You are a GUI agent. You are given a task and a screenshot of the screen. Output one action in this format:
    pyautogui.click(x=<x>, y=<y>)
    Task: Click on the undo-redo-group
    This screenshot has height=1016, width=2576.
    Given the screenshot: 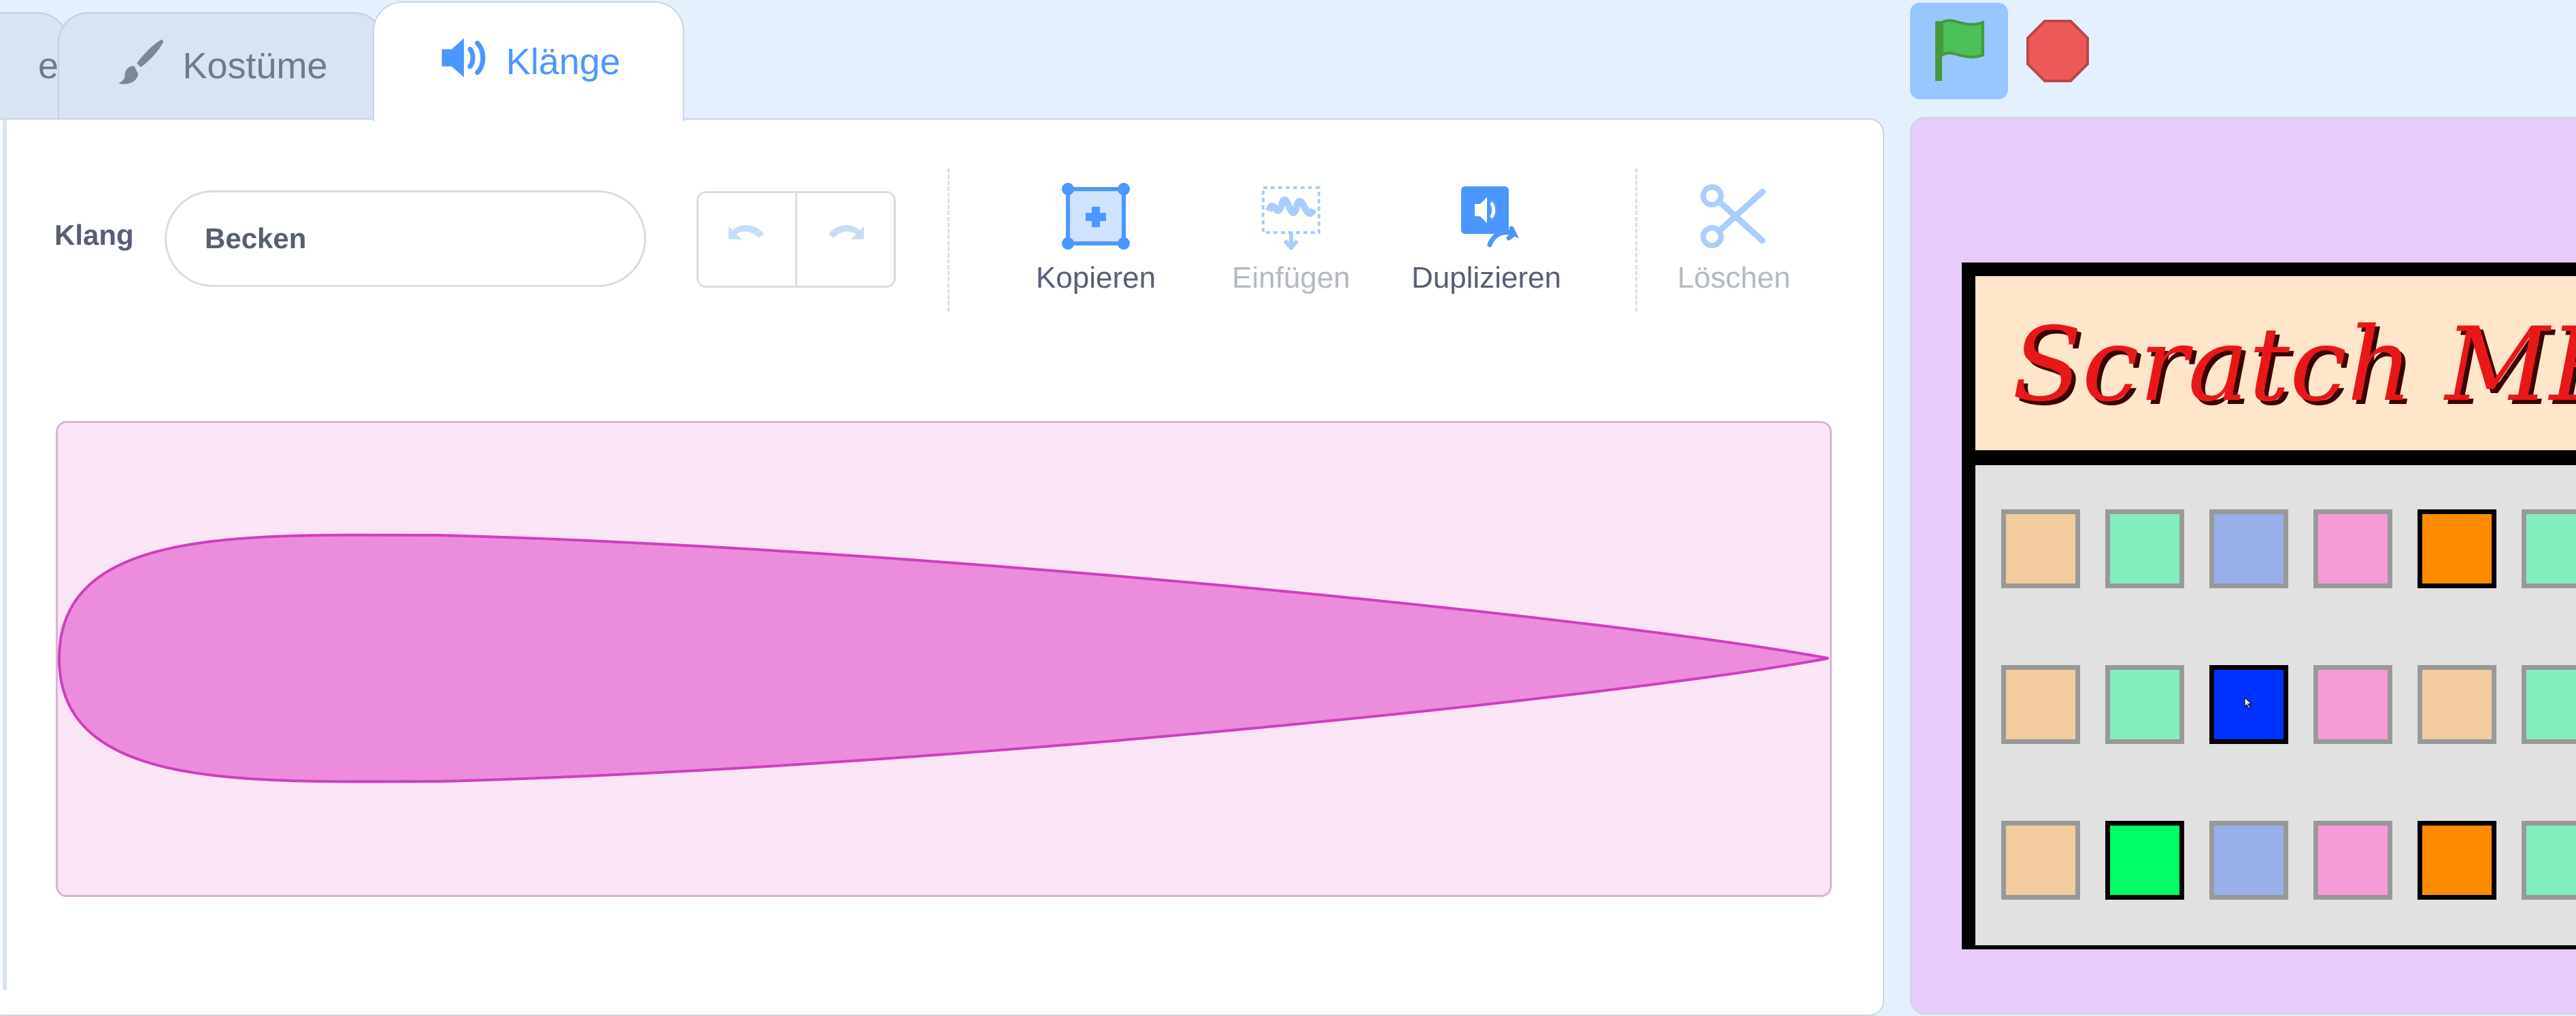 What is the action you would take?
    pyautogui.click(x=796, y=239)
    